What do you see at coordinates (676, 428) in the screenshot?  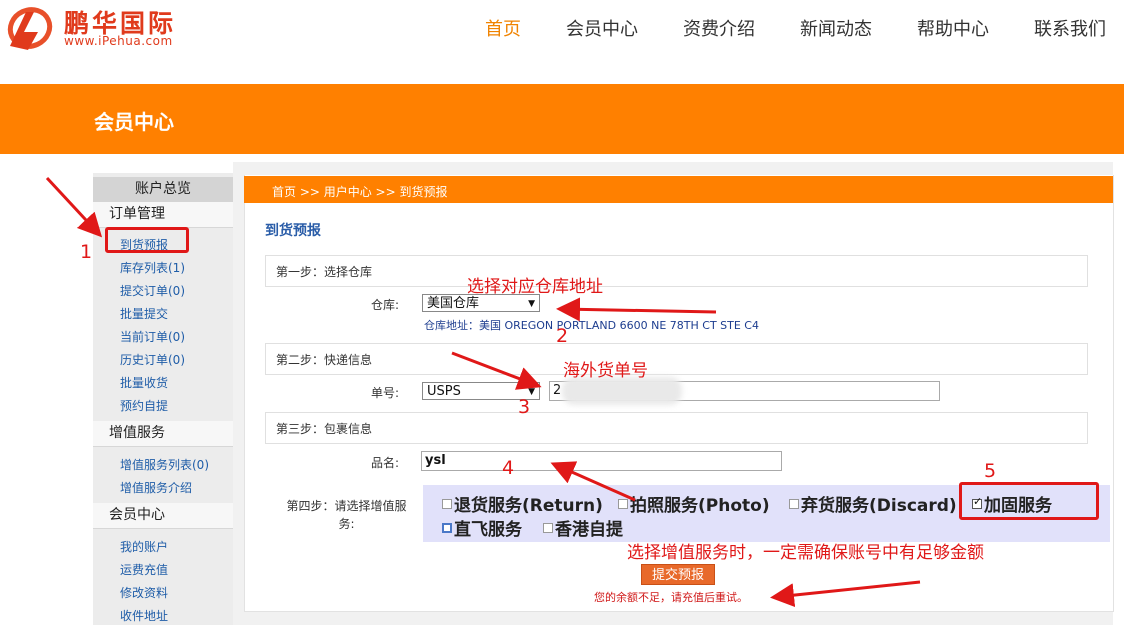 I see `step3-box` at bounding box center [676, 428].